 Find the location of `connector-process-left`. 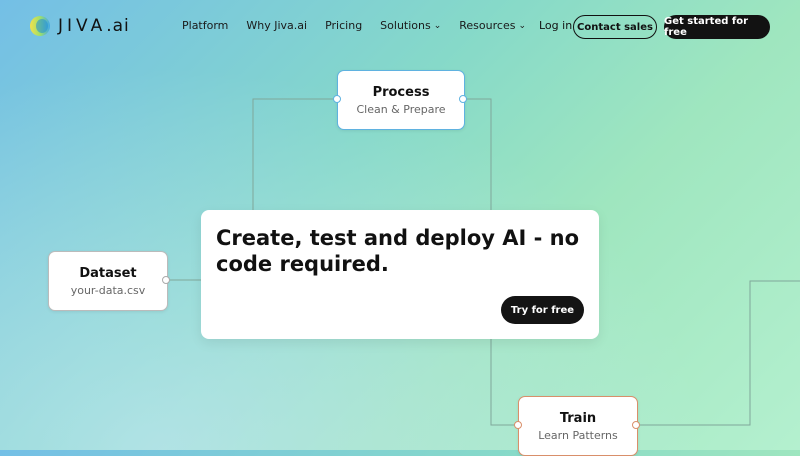

connector-process-left is located at coordinates (294, 154).